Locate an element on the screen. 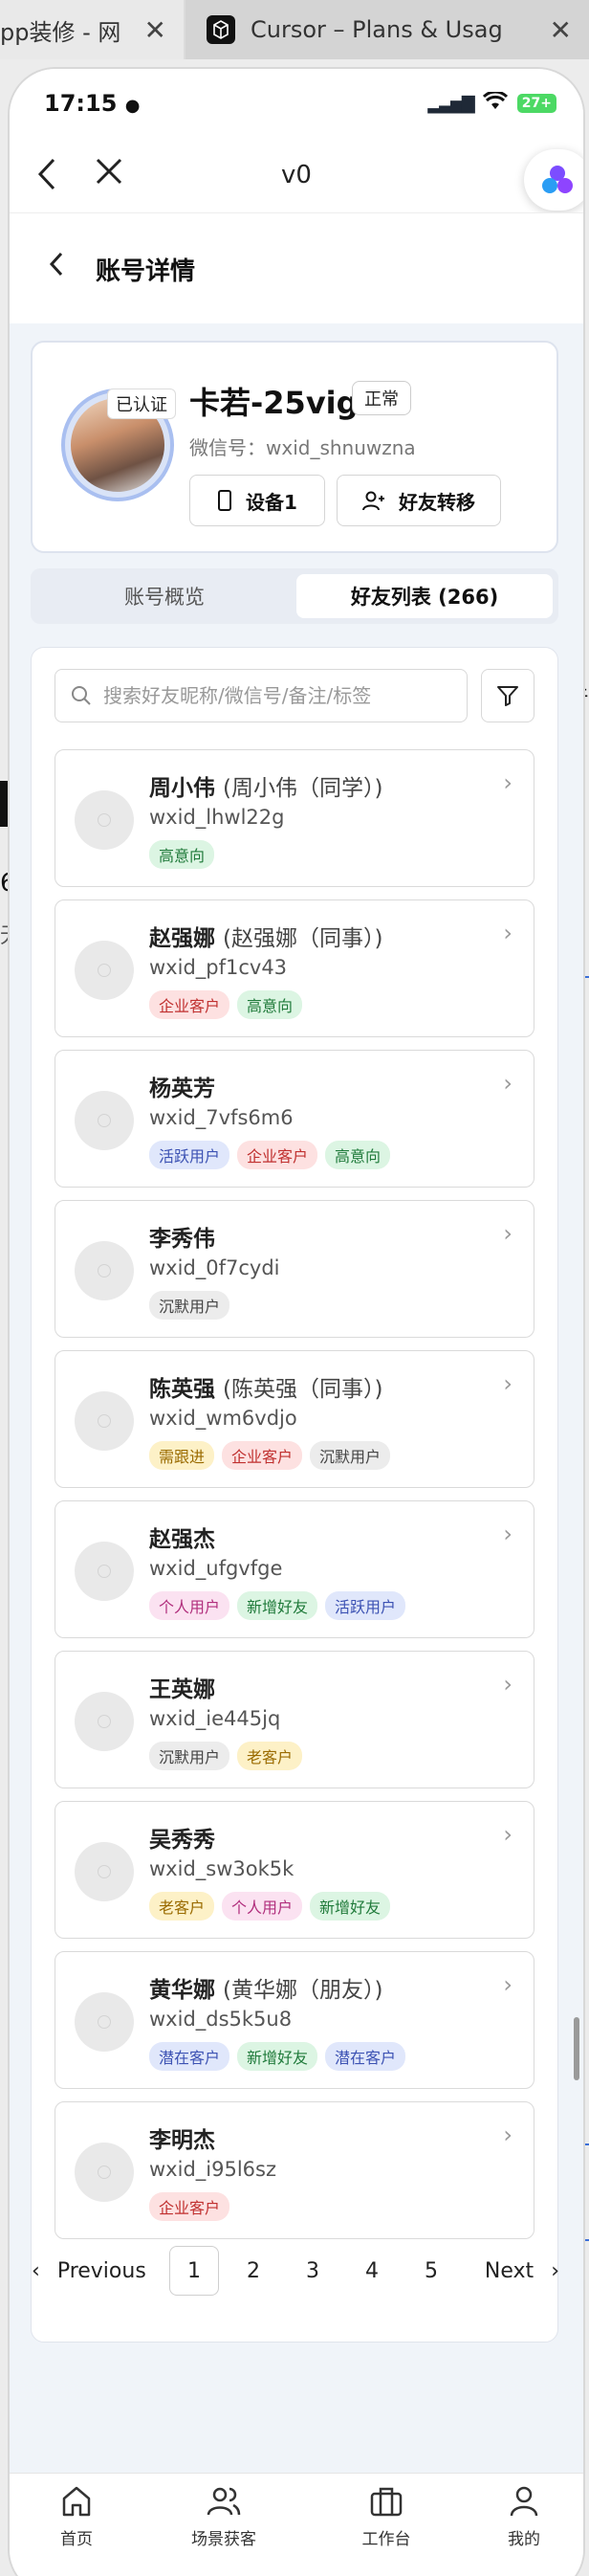 The height and width of the screenshot is (2576, 589). friend-list-item: 李明杰 wxid_i95l6sz 企业客户 › is located at coordinates (295, 2170).